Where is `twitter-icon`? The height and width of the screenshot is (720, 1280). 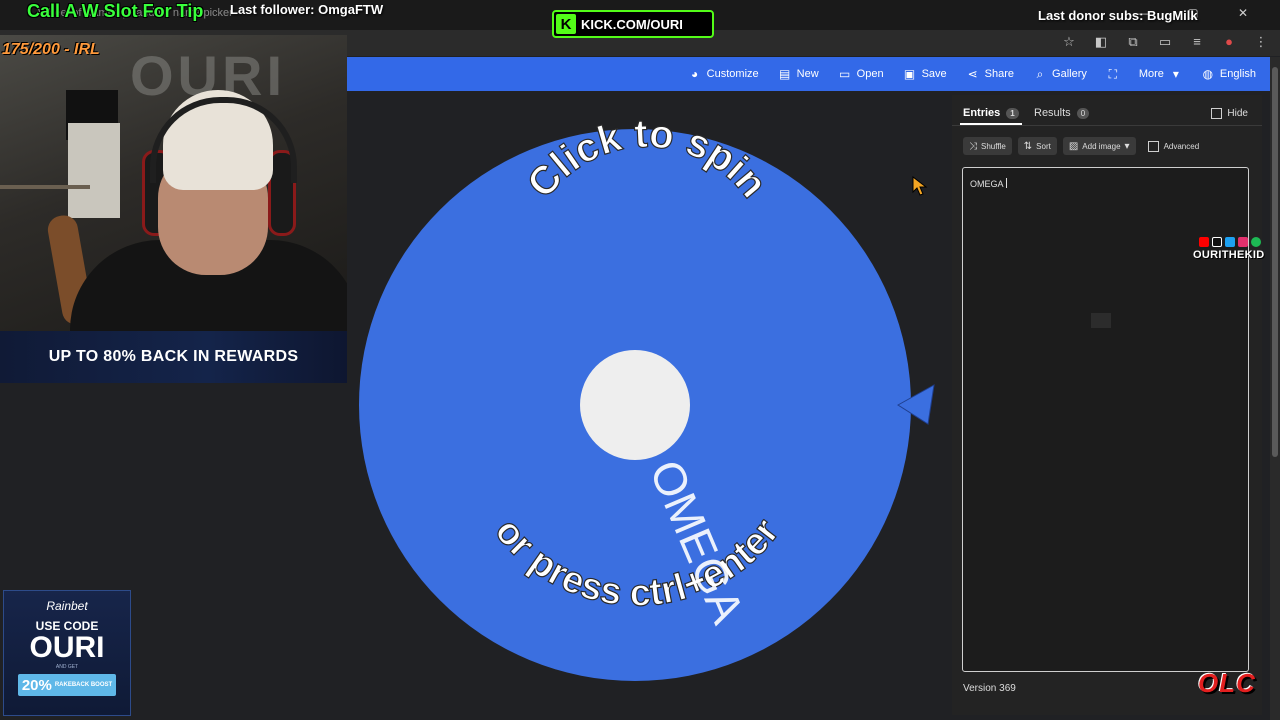 twitter-icon is located at coordinates (1230, 242).